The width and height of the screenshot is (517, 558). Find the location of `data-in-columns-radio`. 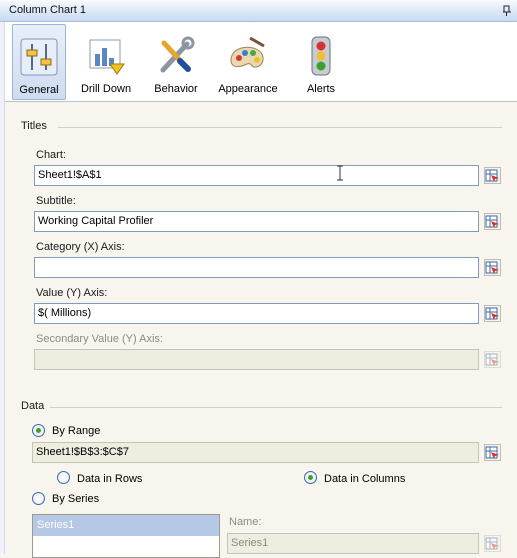

data-in-columns-radio is located at coordinates (310, 477).